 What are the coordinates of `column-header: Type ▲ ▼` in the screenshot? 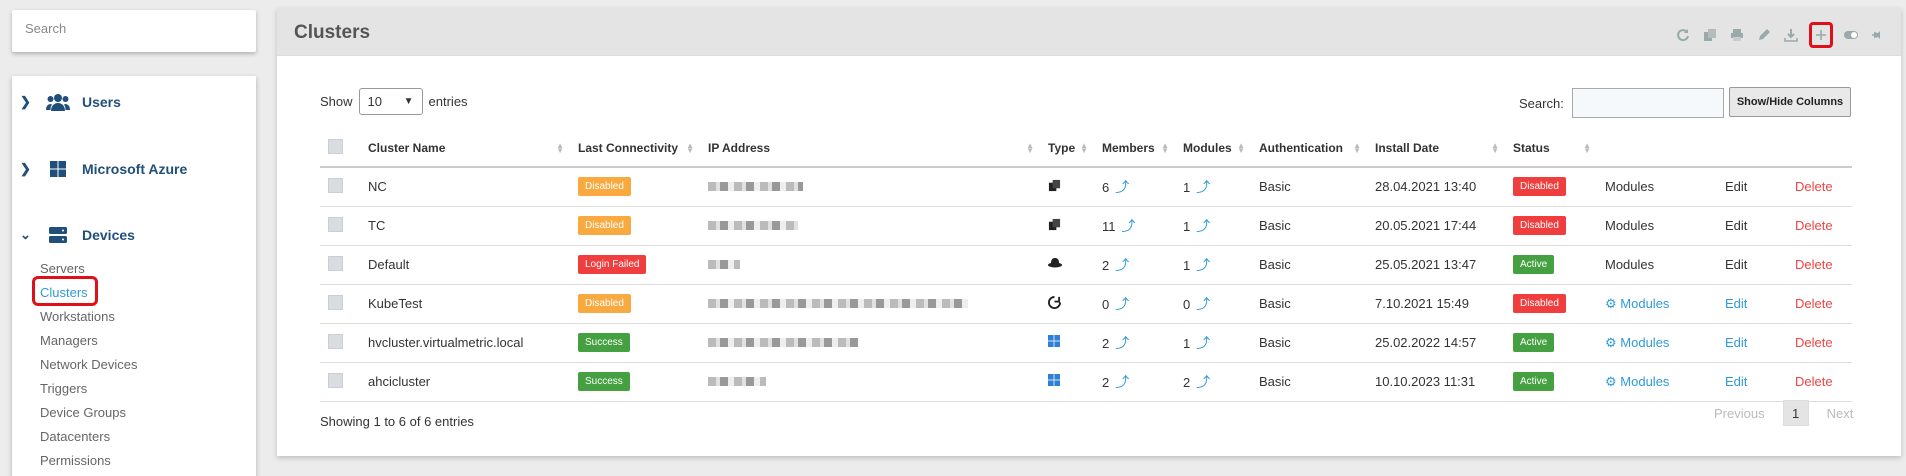 It's located at (1067, 149).